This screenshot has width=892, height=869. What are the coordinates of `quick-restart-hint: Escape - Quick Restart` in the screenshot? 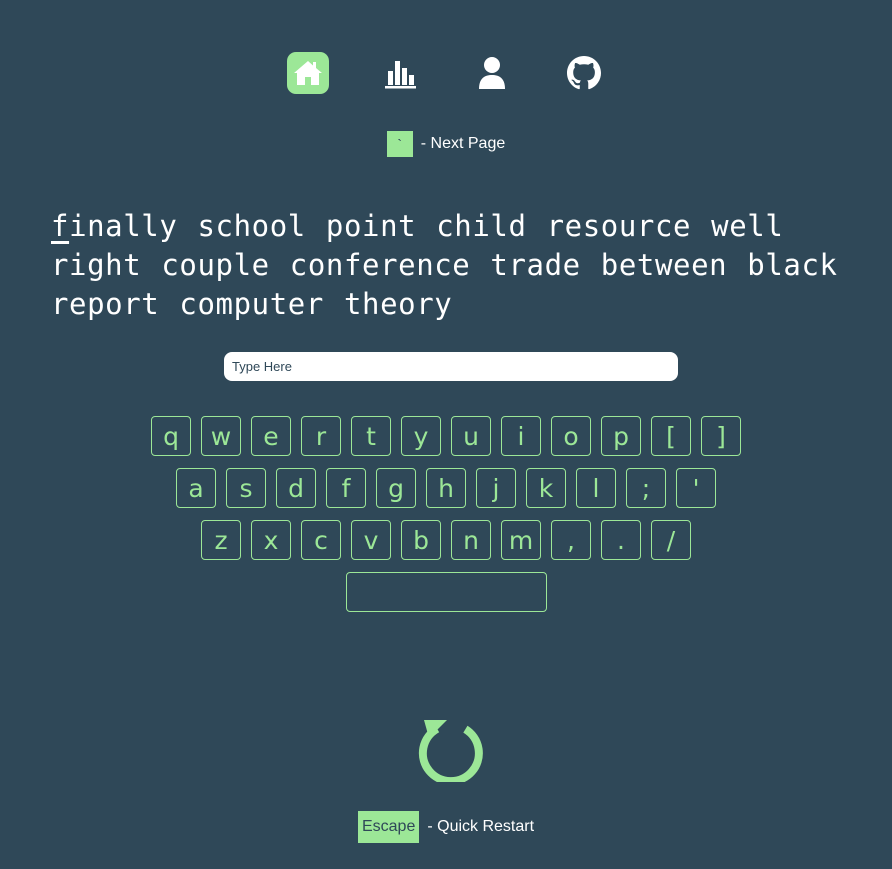 It's located at (446, 827).